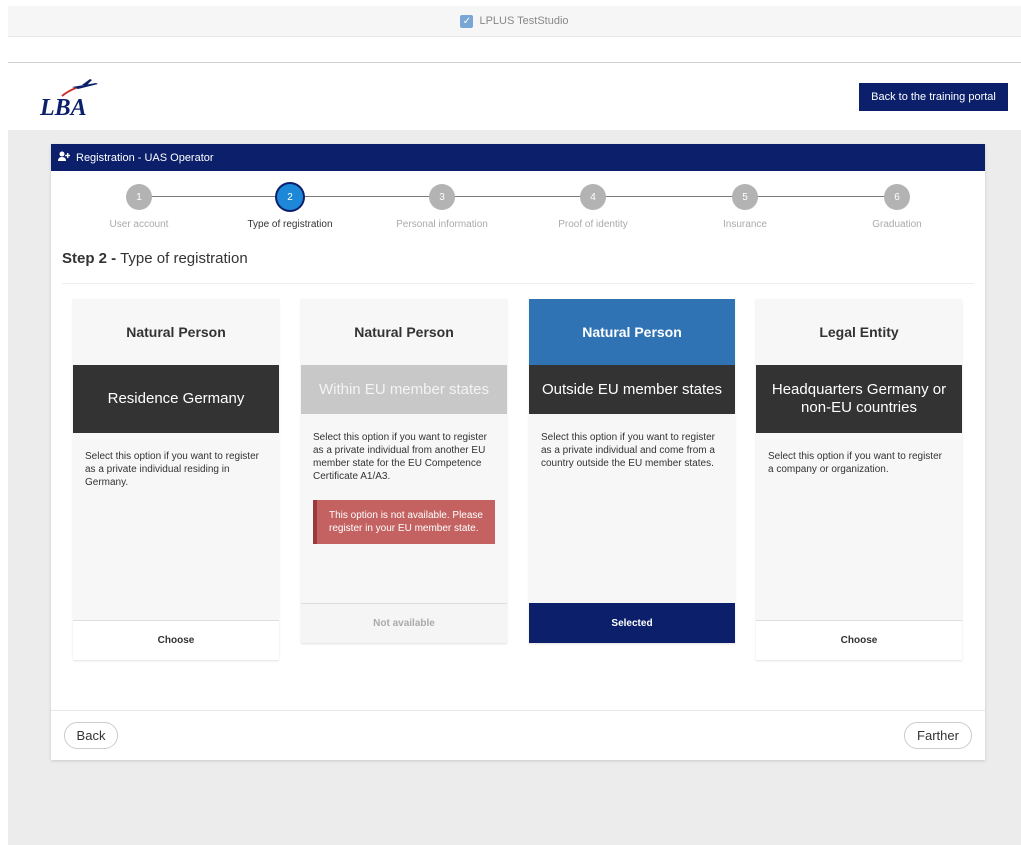 The width and height of the screenshot is (1021, 845). I want to click on page-title: Step 2 - Type of registration, so click(155, 258).